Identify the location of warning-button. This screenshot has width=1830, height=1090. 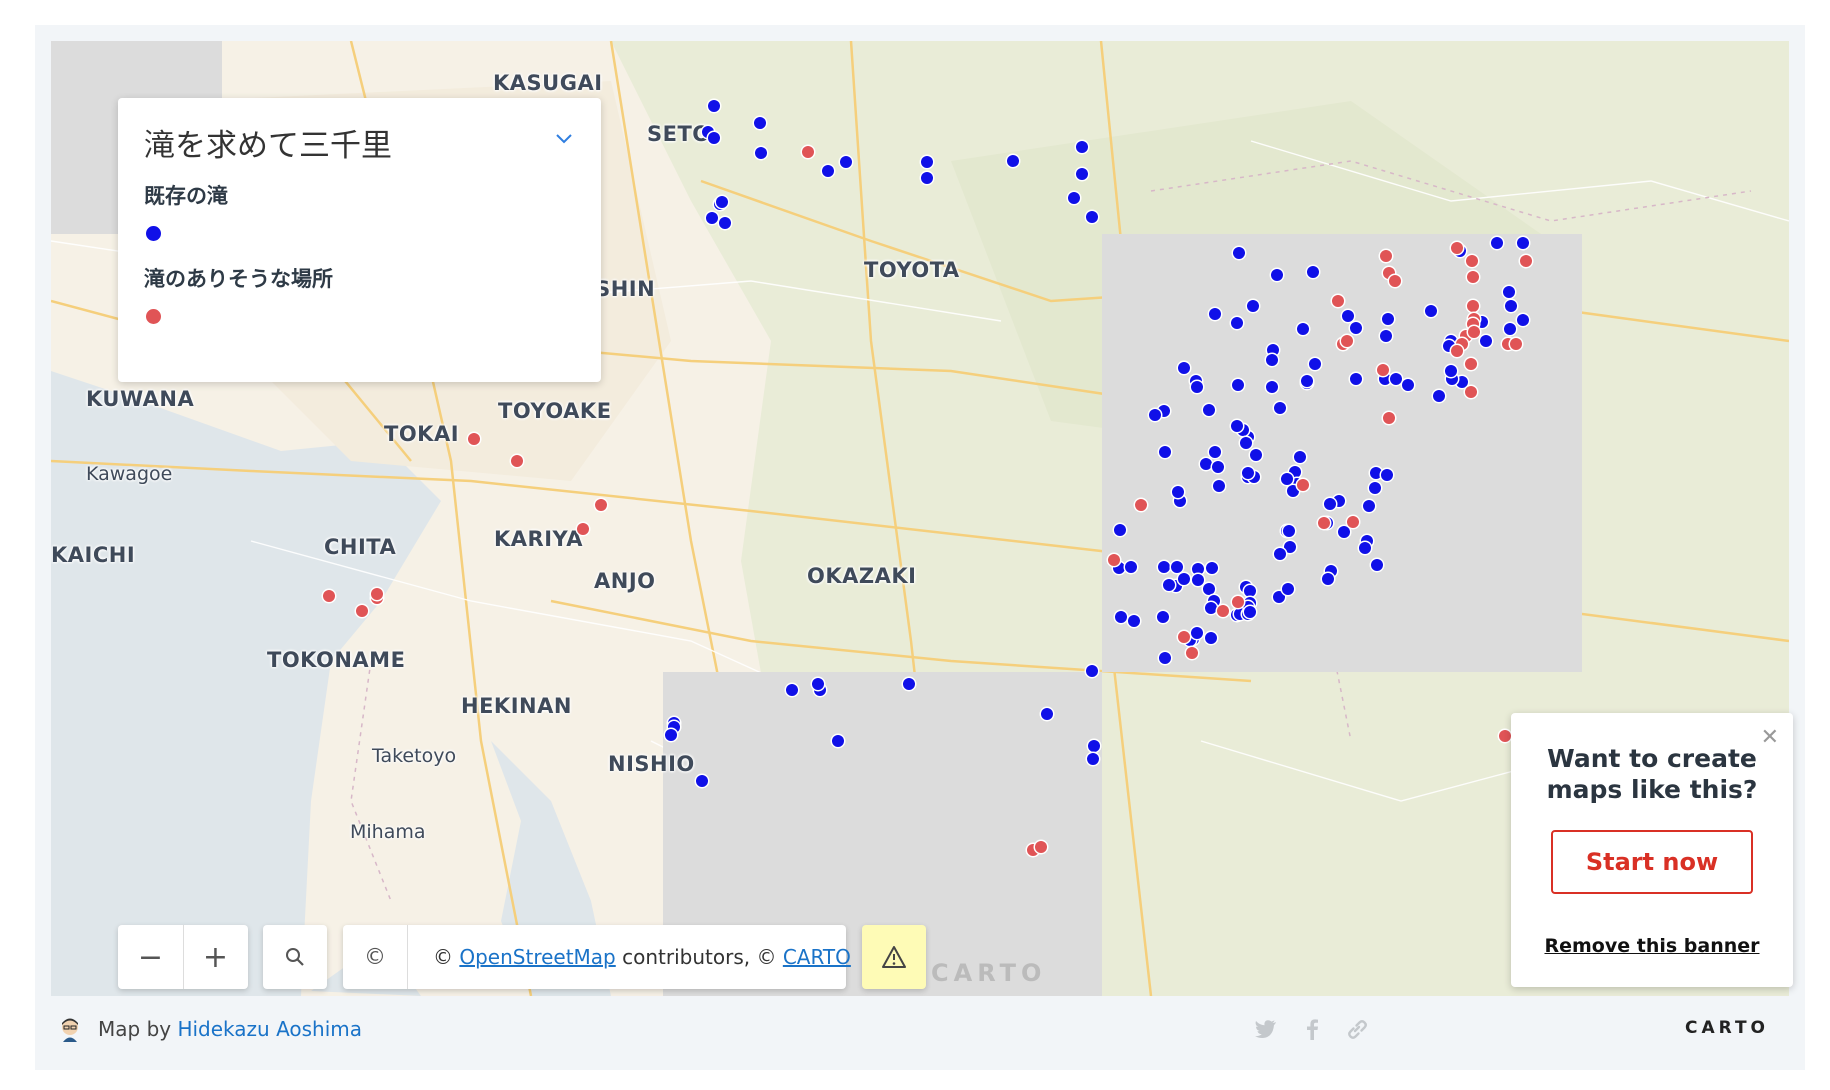
(894, 957).